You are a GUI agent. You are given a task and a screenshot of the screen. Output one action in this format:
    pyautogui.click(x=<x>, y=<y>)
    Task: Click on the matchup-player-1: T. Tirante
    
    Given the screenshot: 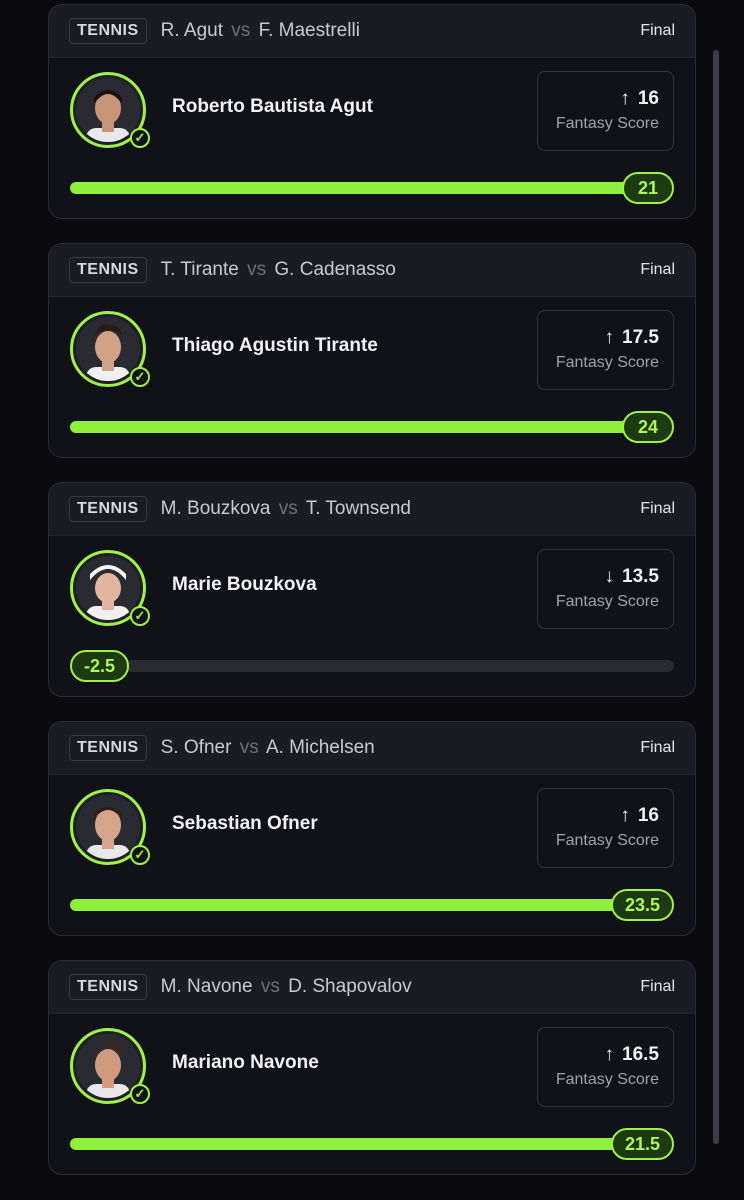 What is the action you would take?
    pyautogui.click(x=199, y=269)
    